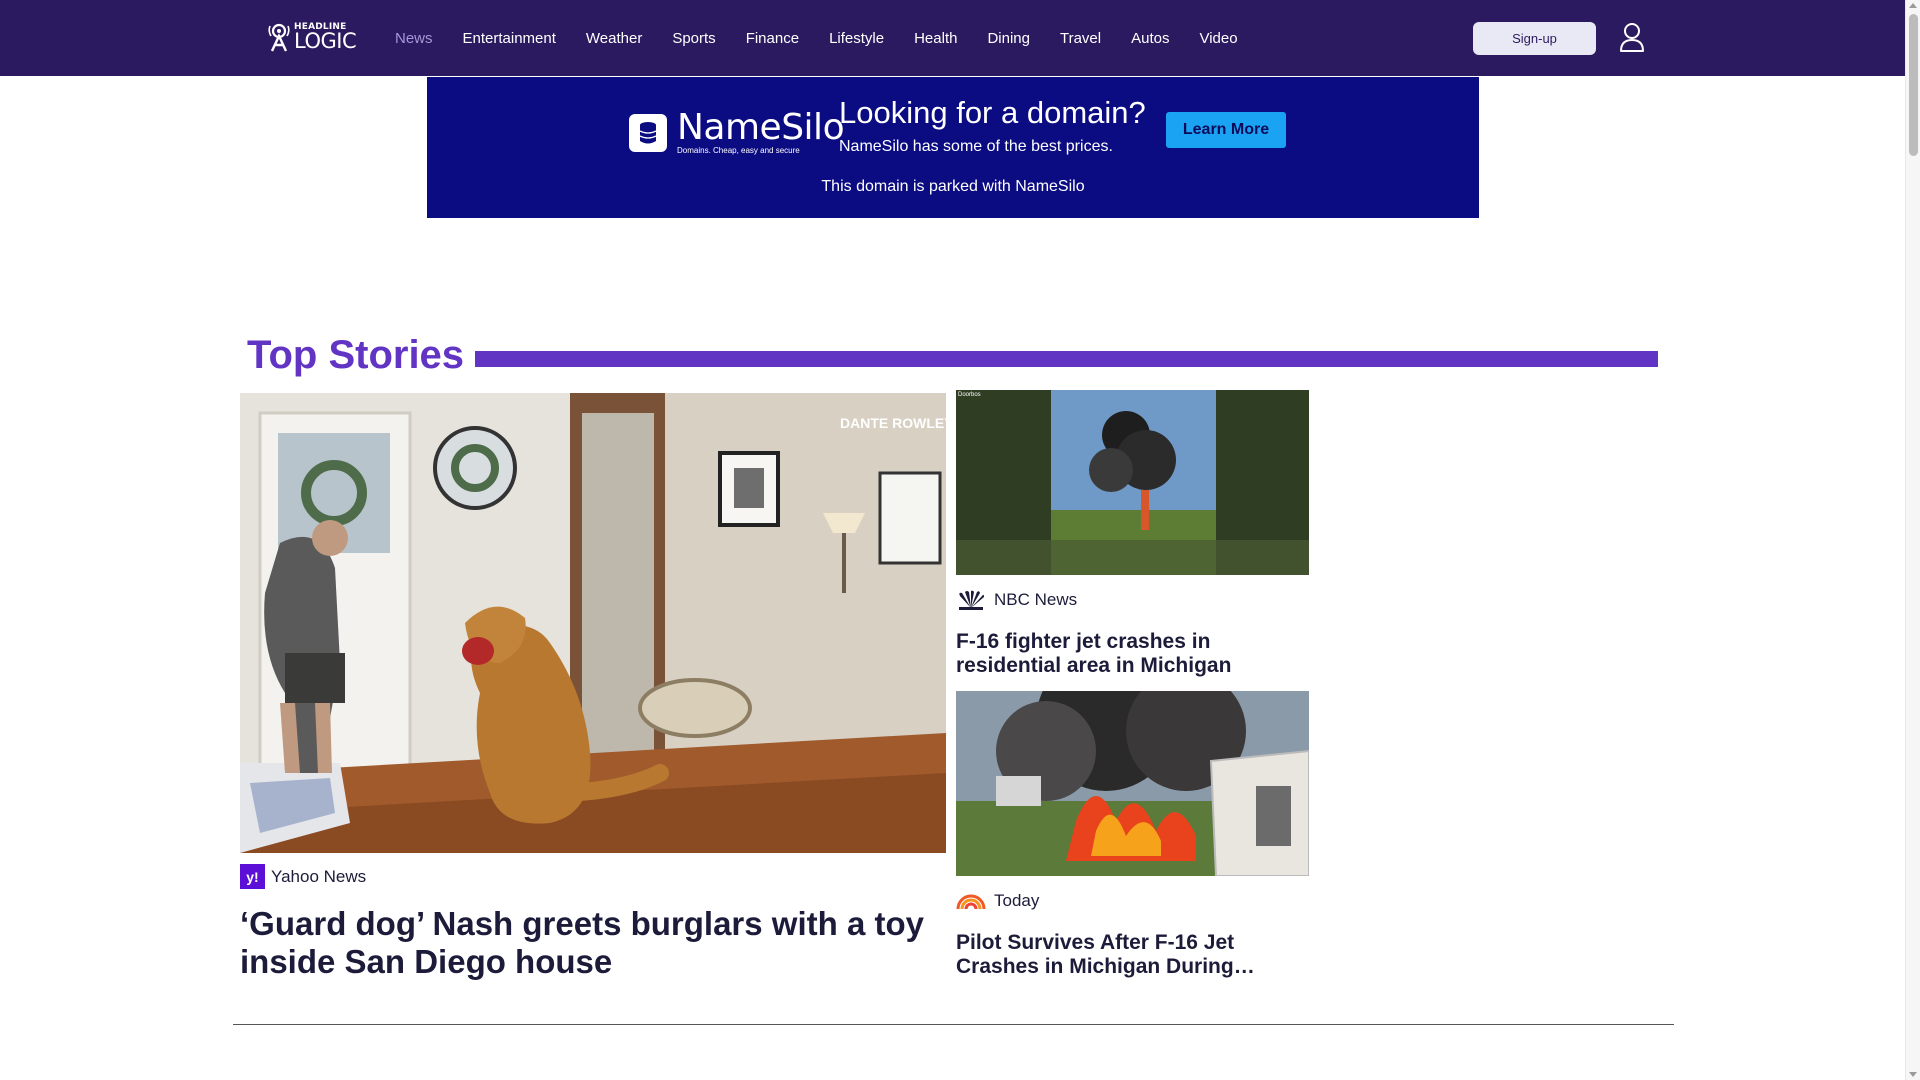 Image resolution: width=1920 pixels, height=1080 pixels. Describe the element at coordinates (509, 38) in the screenshot. I see `nav-item-entertainment: Entertainment` at that location.